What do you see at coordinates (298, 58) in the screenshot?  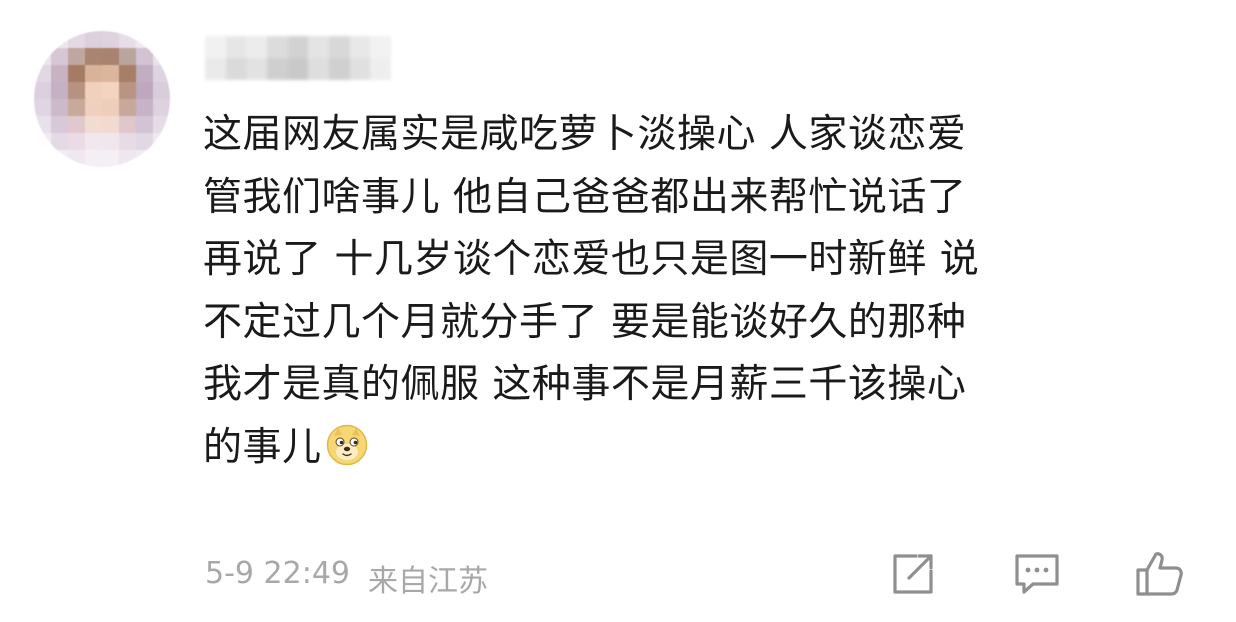 I see `username-blurred` at bounding box center [298, 58].